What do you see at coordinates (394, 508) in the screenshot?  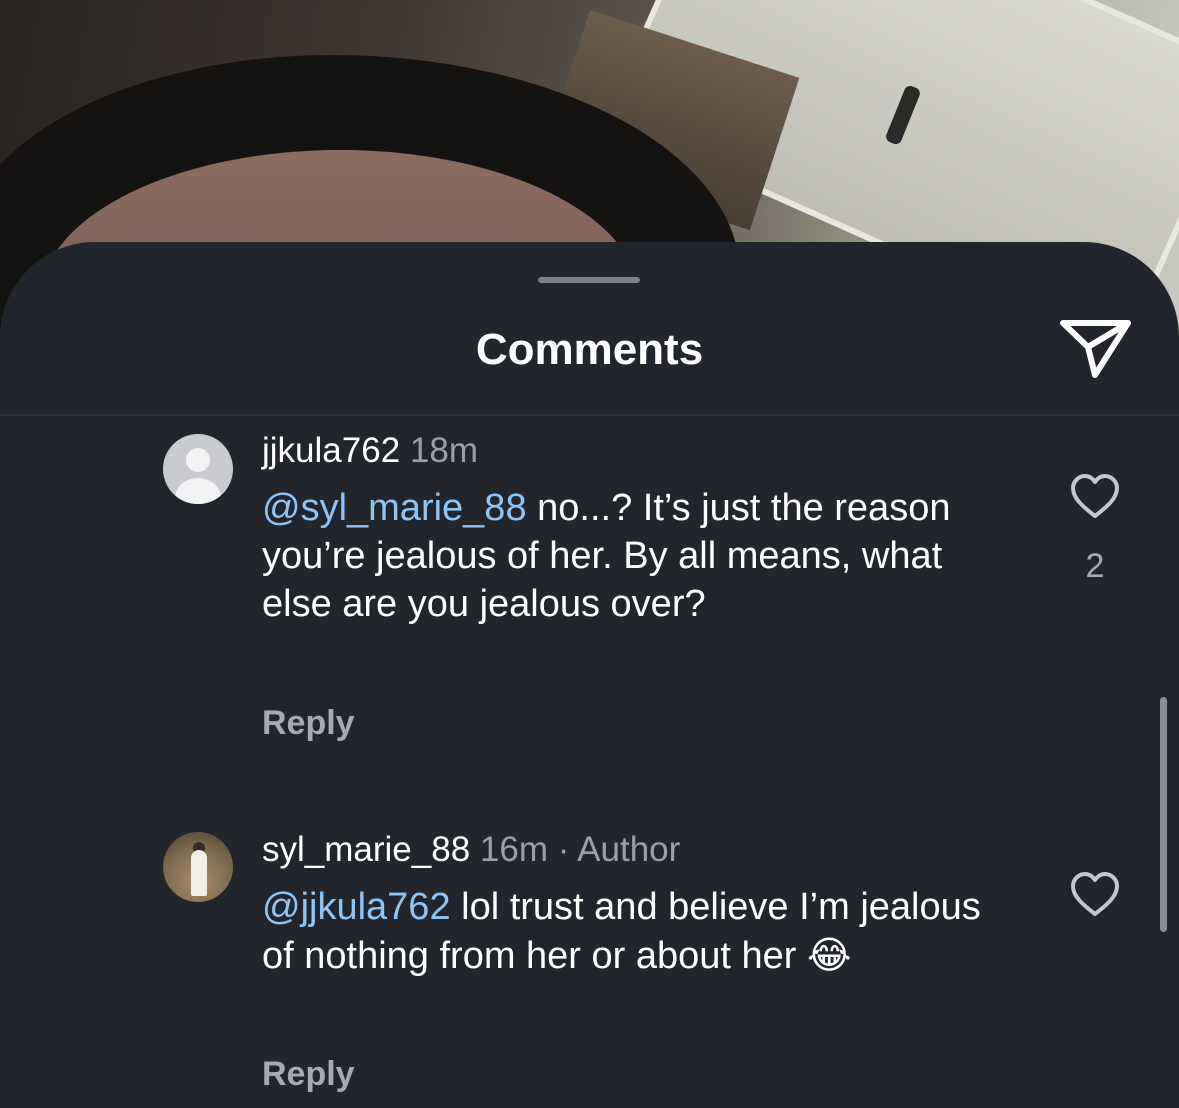 I see `comment-mention: @syl_marie_88` at bounding box center [394, 508].